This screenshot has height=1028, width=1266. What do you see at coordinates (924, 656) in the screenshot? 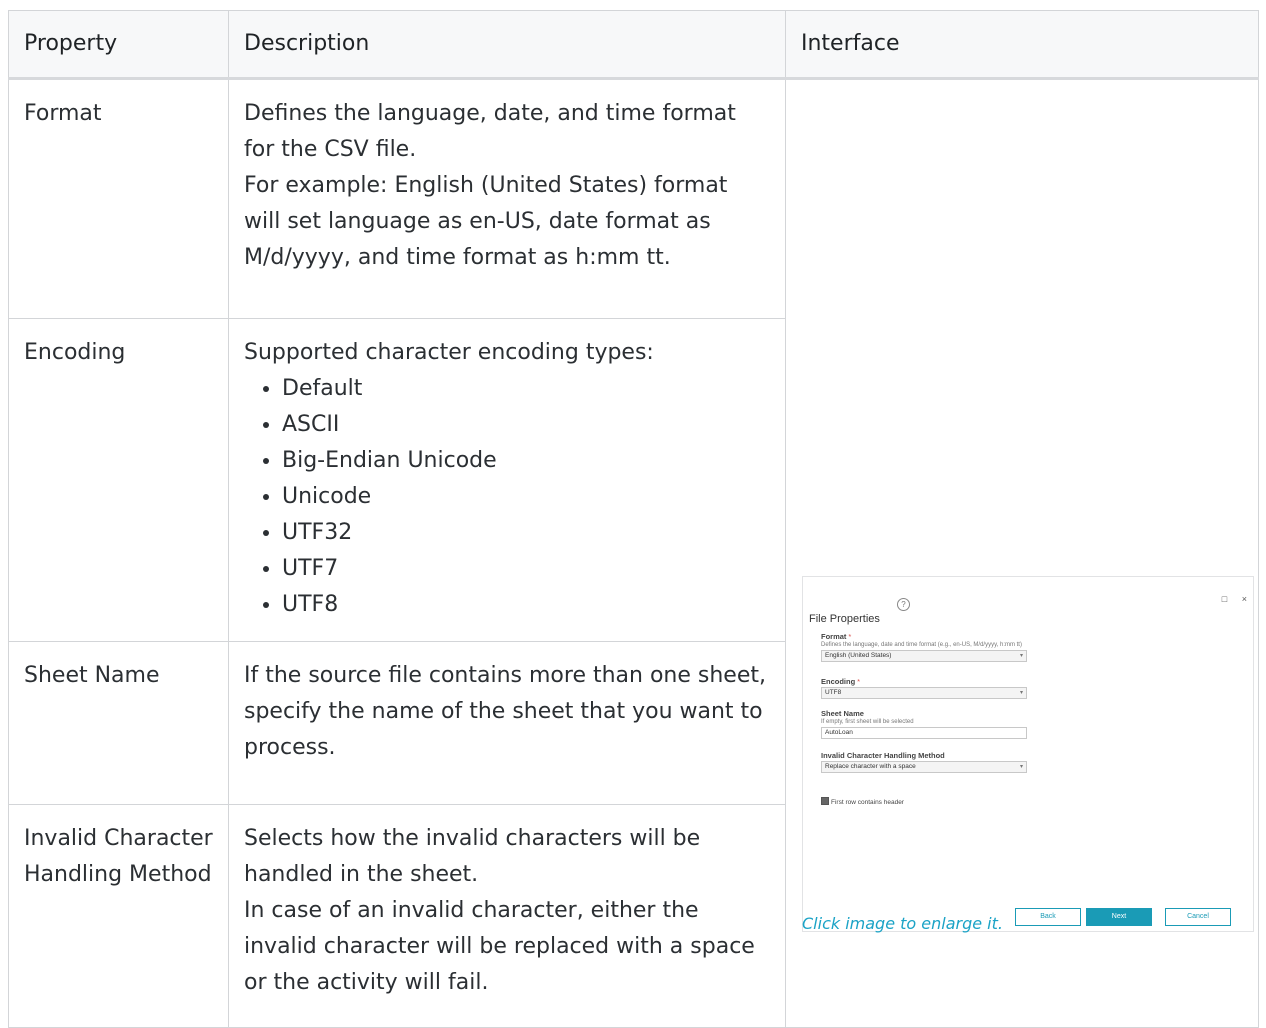
I see `format-select: English (United States) ▾` at bounding box center [924, 656].